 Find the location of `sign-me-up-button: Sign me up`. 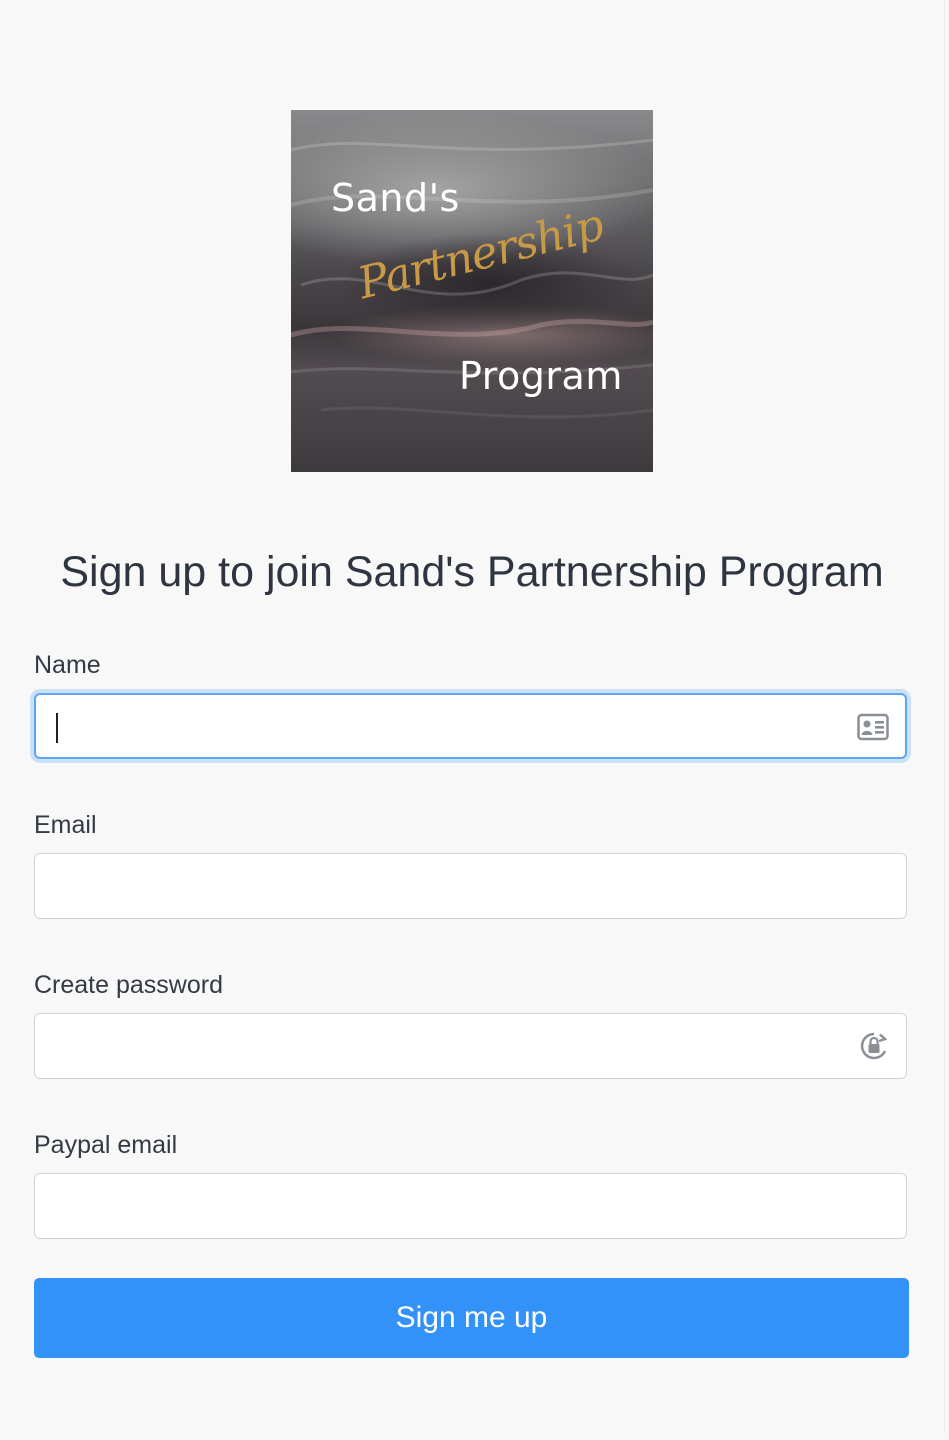

sign-me-up-button: Sign me up is located at coordinates (471, 1318).